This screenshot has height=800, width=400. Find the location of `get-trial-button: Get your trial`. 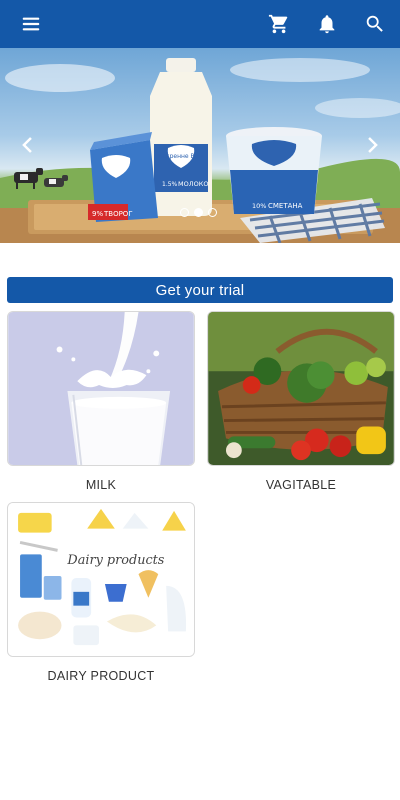

get-trial-button: Get your trial is located at coordinates (200, 290).